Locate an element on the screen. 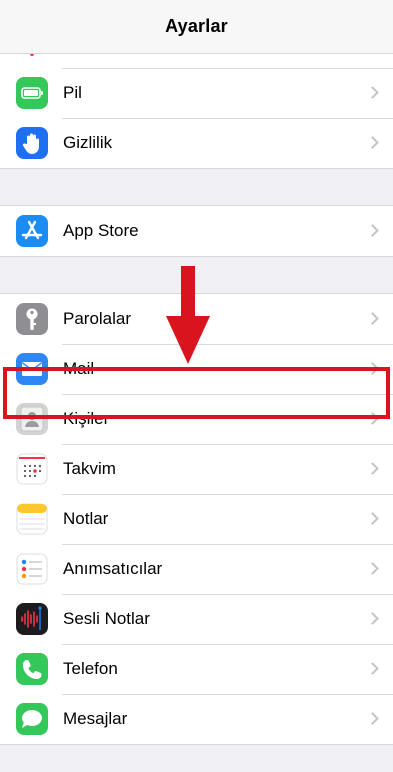 Image resolution: width=393 pixels, height=772 pixels. calendar-icon is located at coordinates (32, 469).